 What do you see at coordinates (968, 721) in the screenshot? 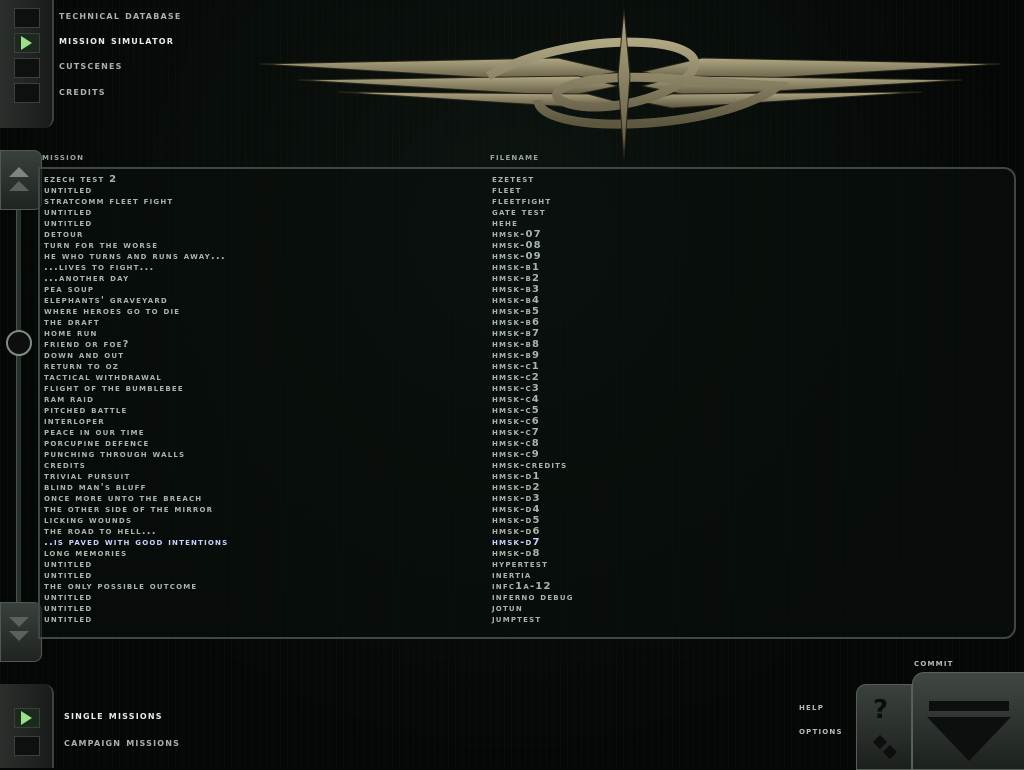
I see `commit-button` at bounding box center [968, 721].